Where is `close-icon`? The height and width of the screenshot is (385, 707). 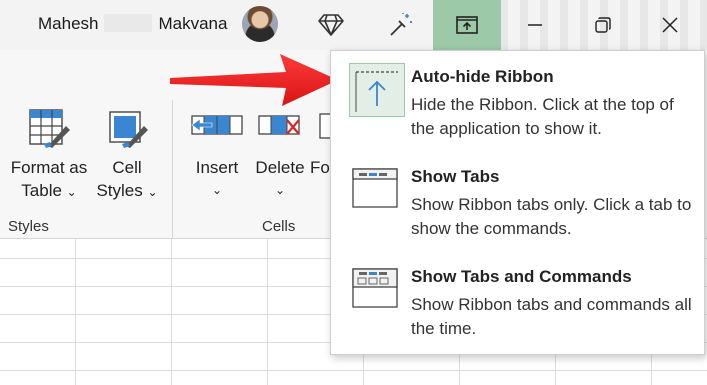 close-icon is located at coordinates (670, 25).